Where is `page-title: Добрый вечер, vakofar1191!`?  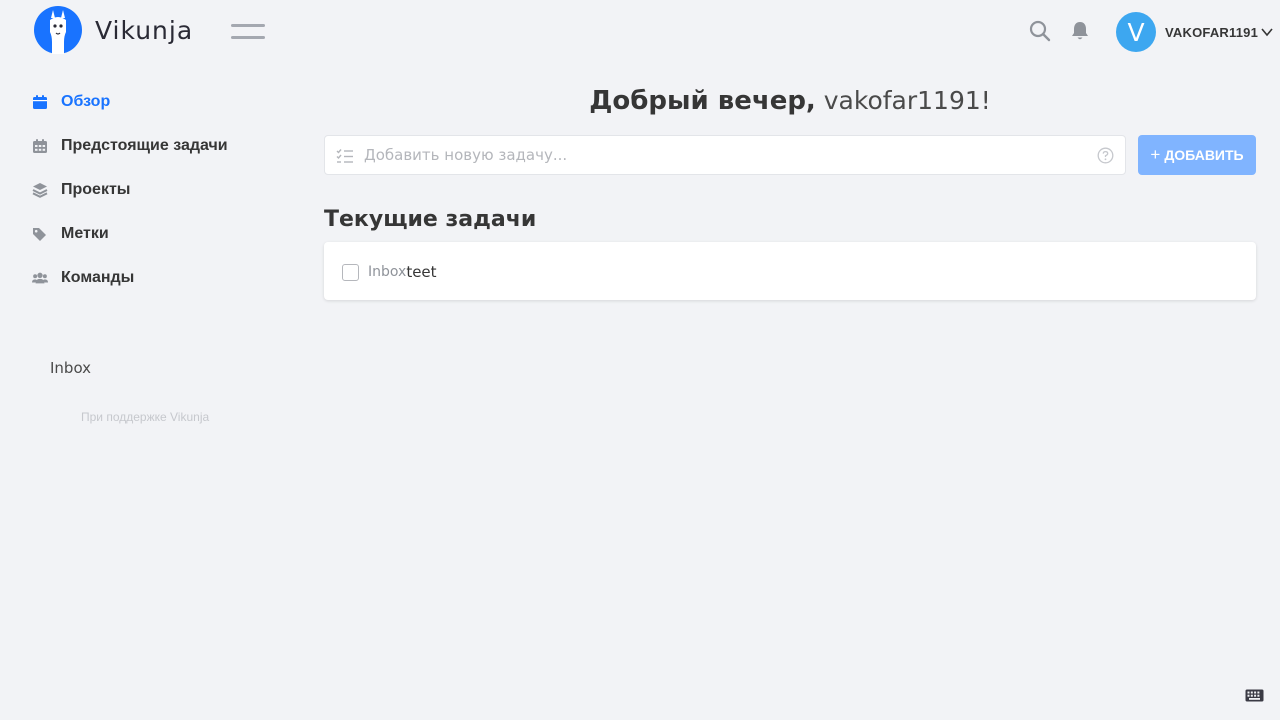 page-title: Добрый вечер, vakofar1191! is located at coordinates (790, 101).